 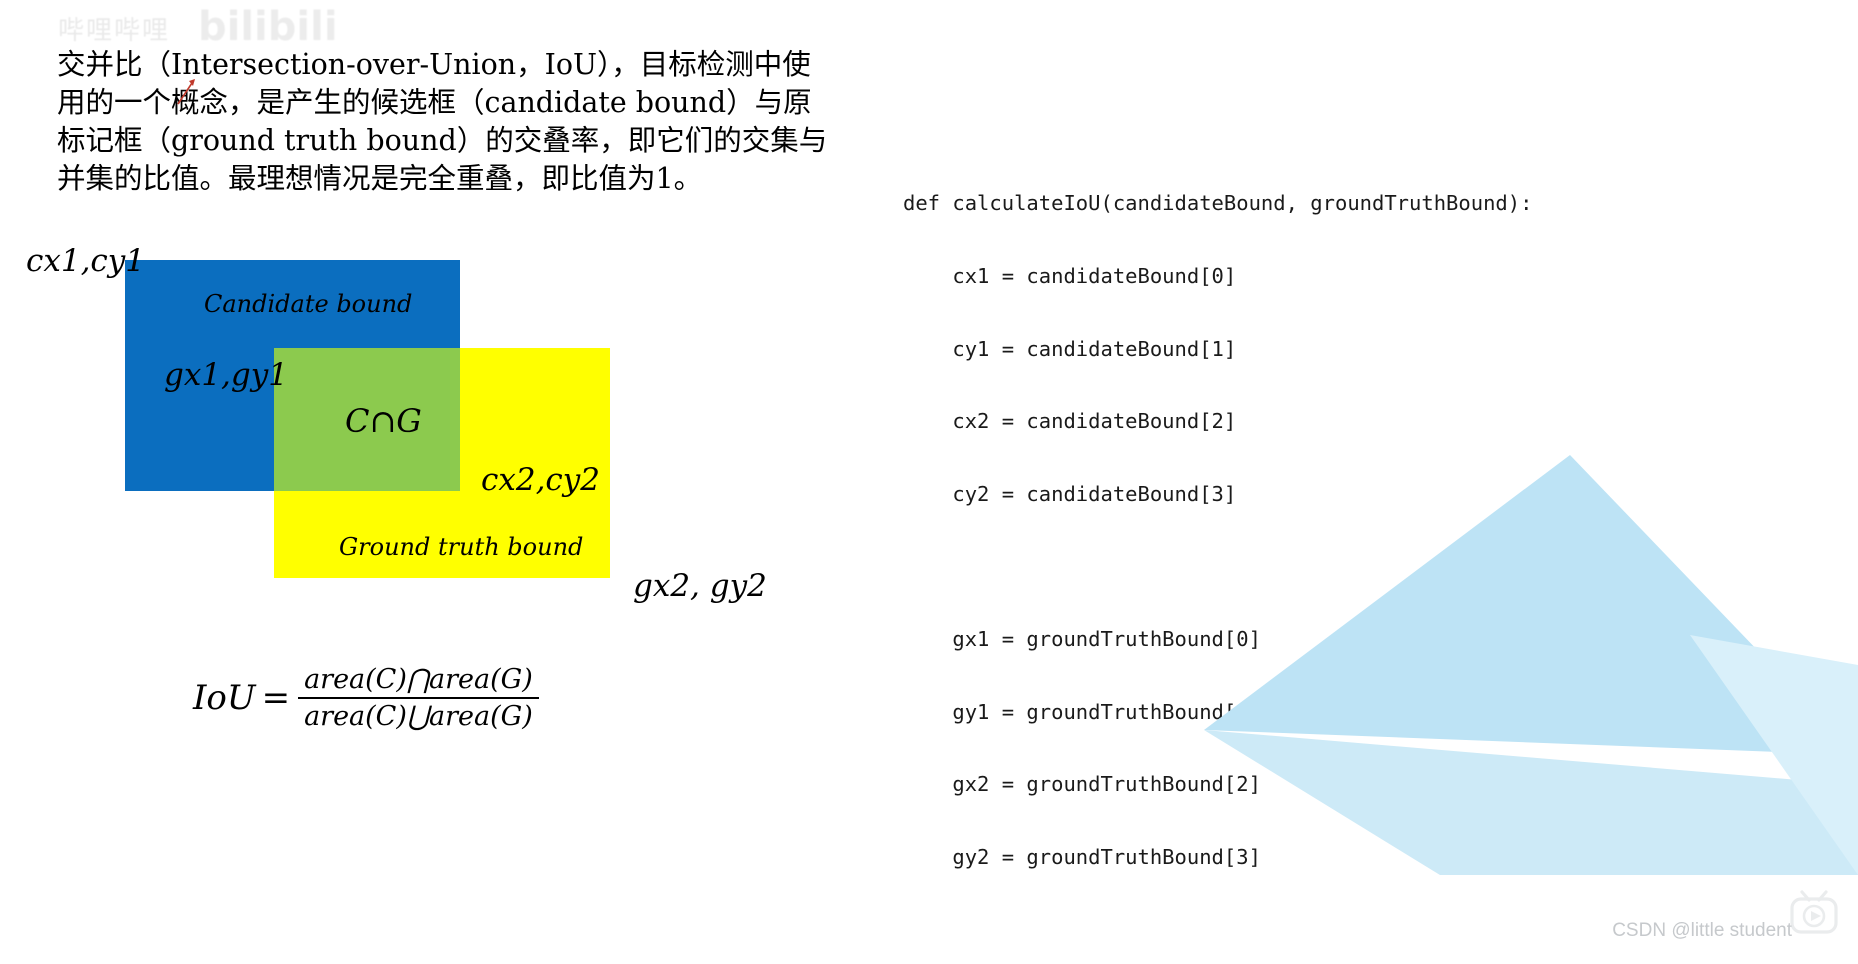 What do you see at coordinates (308, 304) in the screenshot?
I see `label-candidate-bound: Candidate bound` at bounding box center [308, 304].